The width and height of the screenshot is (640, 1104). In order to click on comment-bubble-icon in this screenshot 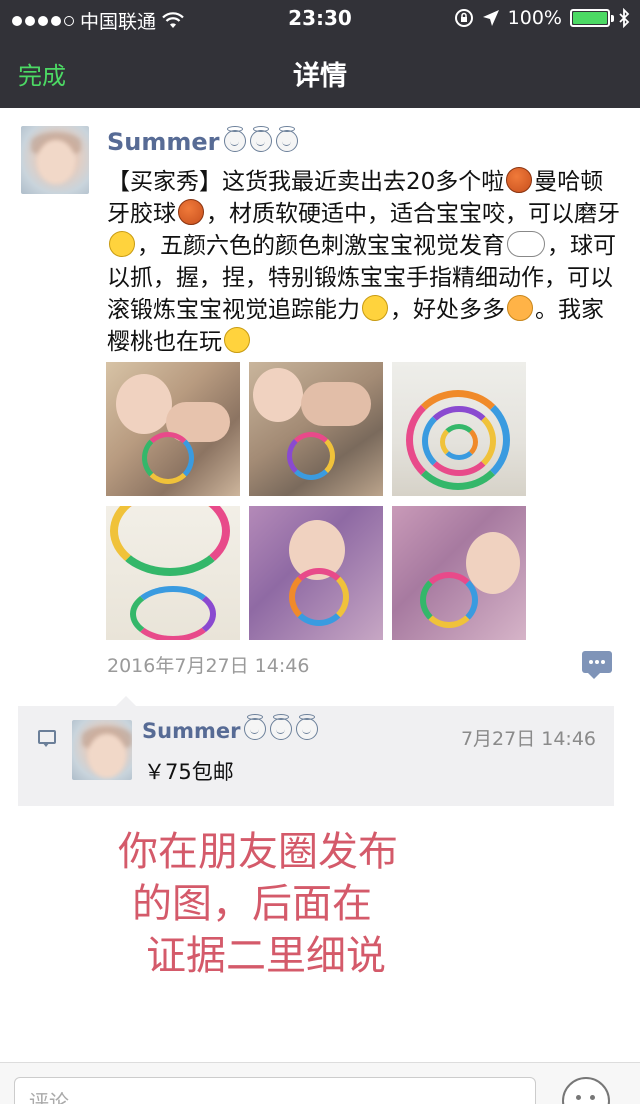, I will do `click(47, 738)`.